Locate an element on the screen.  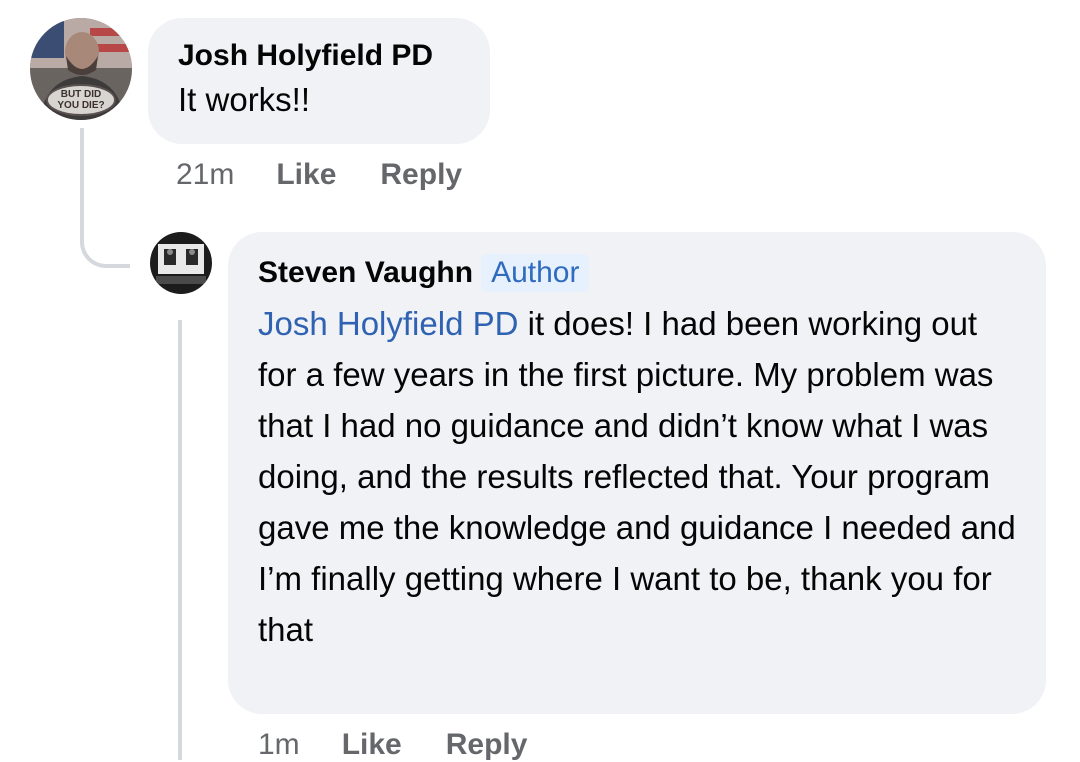
comment-bubble-josh: Josh Holyfield PD It works!! is located at coordinates (319, 81).